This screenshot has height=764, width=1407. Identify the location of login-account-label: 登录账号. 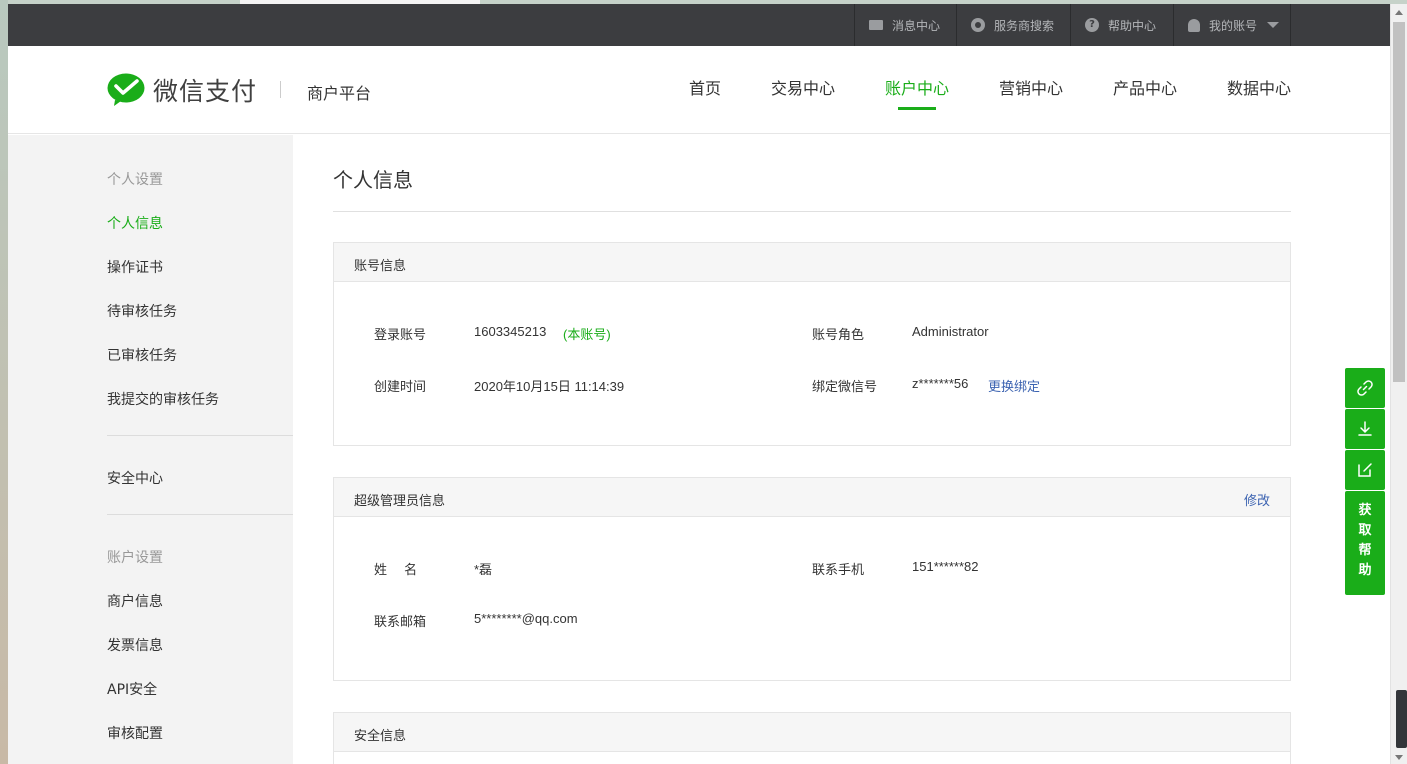
(400, 335).